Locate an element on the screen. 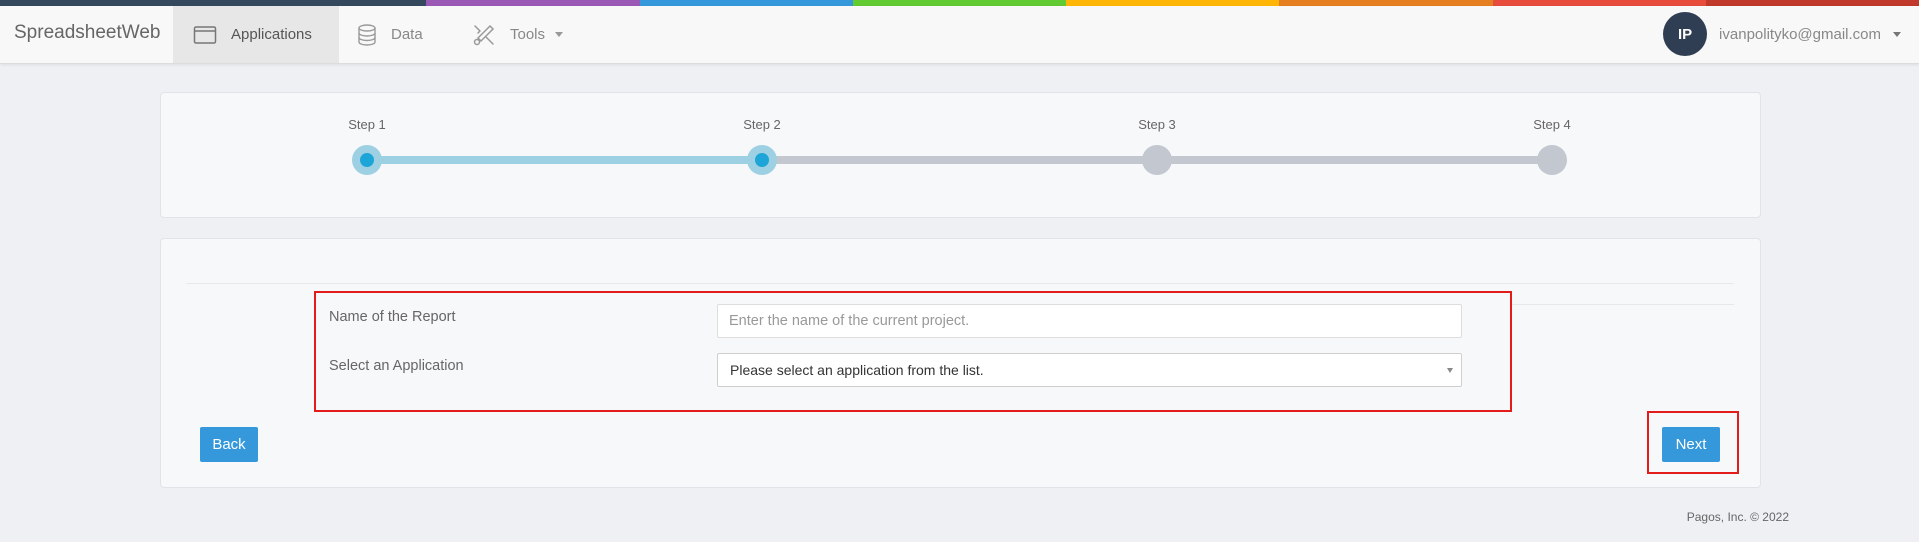 This screenshot has height=542, width=1919. step-label: Step 3 is located at coordinates (1157, 124).